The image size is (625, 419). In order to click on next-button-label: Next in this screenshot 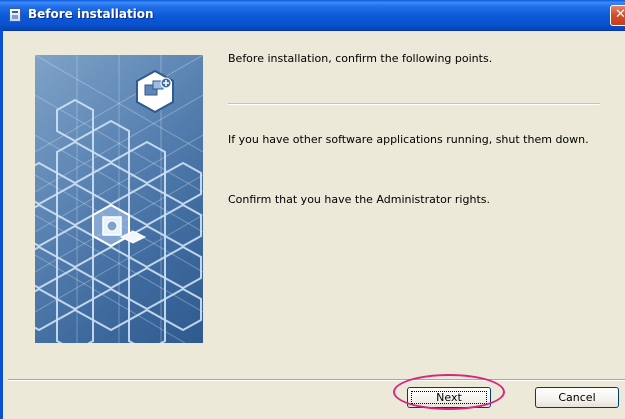, I will do `click(449, 397)`.